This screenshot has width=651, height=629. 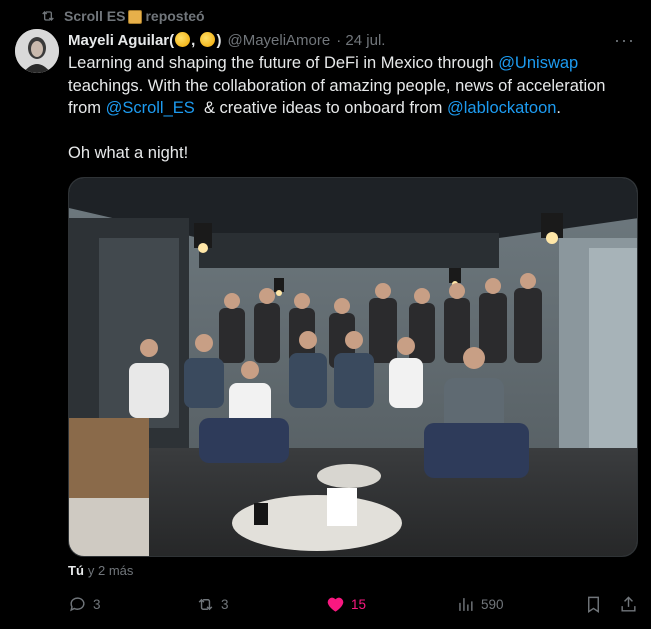 I want to click on mention-lablockatoon: @lablockatoon, so click(x=501, y=108).